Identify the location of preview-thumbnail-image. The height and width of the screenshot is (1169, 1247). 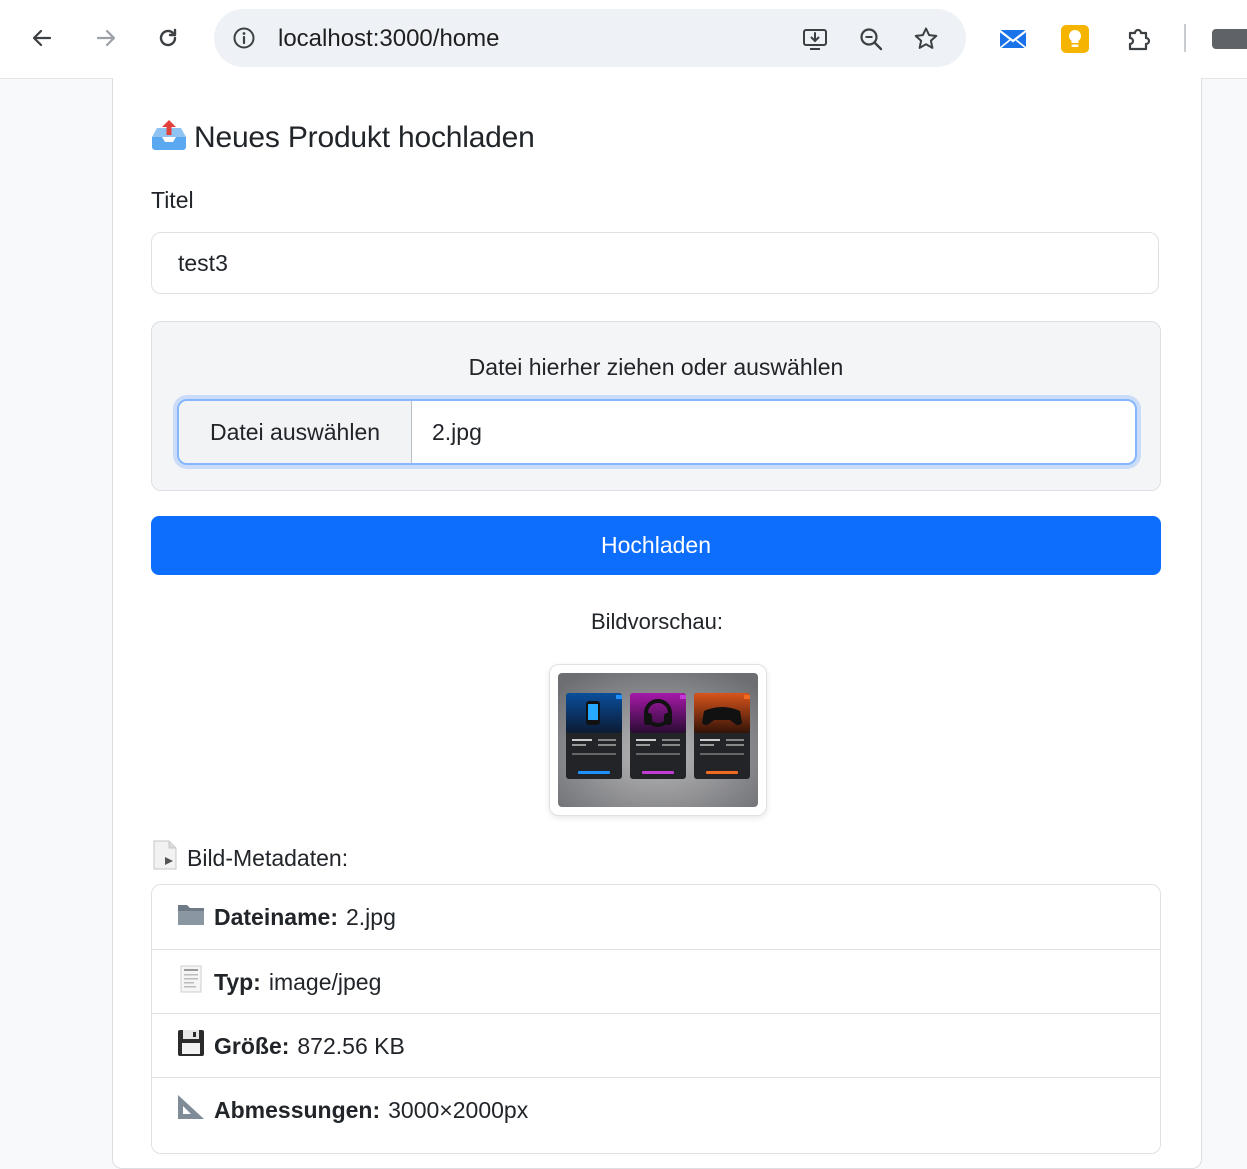
(658, 740).